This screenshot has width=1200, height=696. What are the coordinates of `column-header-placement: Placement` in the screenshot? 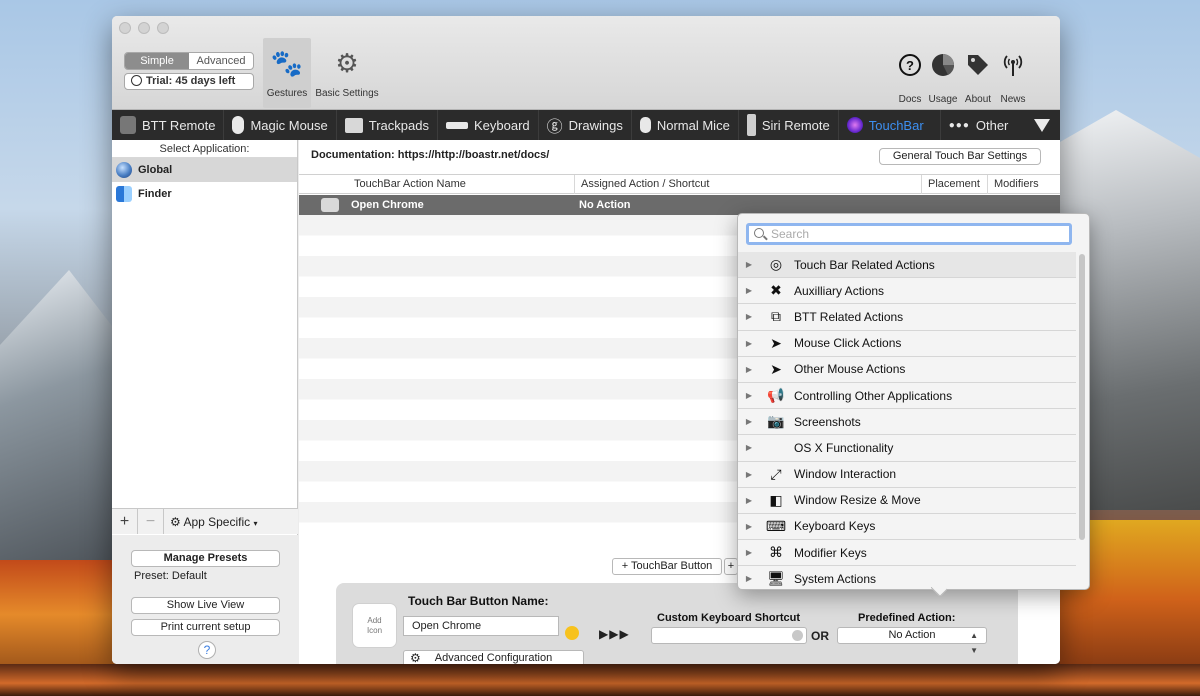 It's located at (954, 184).